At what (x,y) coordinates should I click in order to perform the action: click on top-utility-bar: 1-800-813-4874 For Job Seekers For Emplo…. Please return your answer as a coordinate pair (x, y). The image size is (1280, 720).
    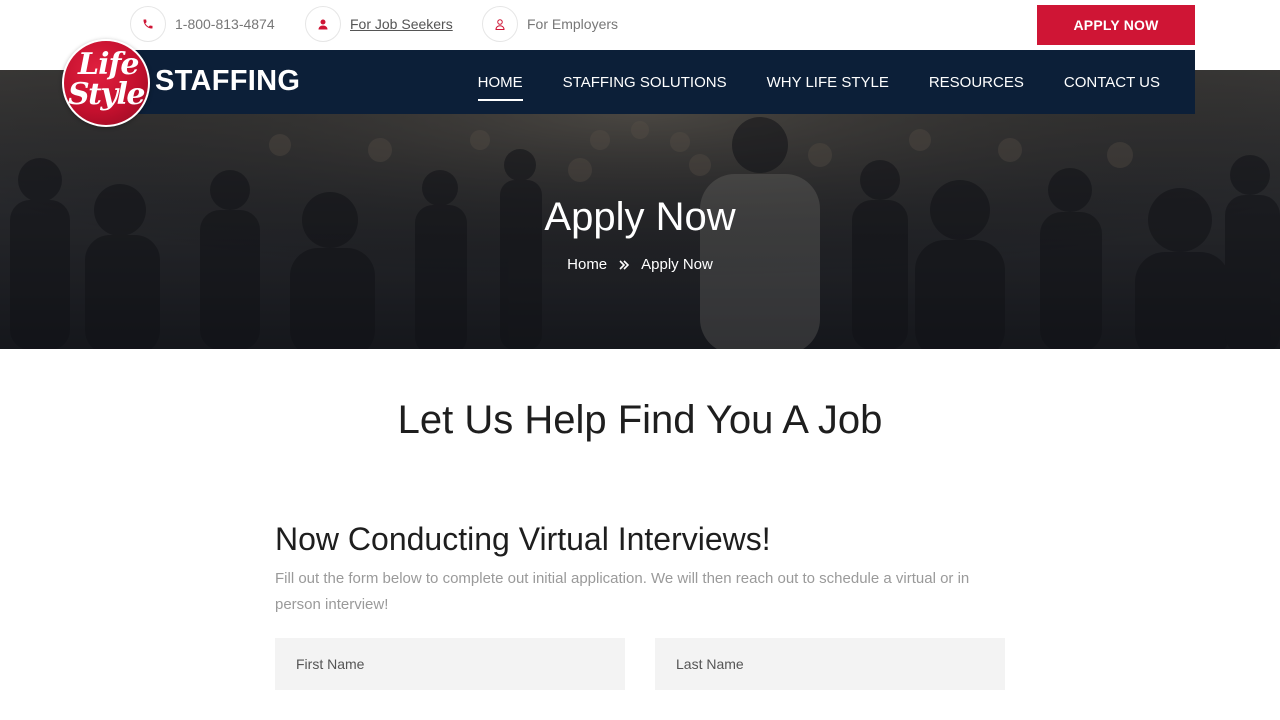
    Looking at the image, I should click on (640, 25).